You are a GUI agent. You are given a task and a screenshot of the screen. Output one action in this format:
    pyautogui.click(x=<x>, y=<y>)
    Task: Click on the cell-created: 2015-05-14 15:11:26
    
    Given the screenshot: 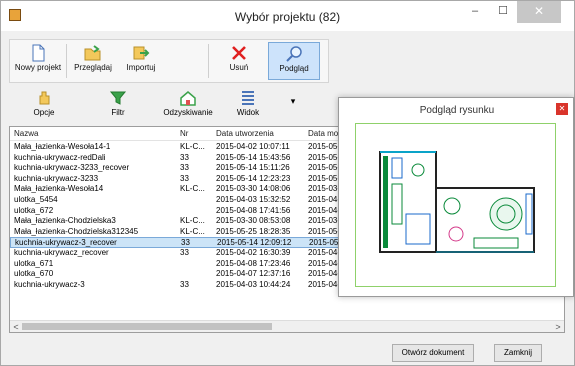 What is the action you would take?
    pyautogui.click(x=253, y=168)
    